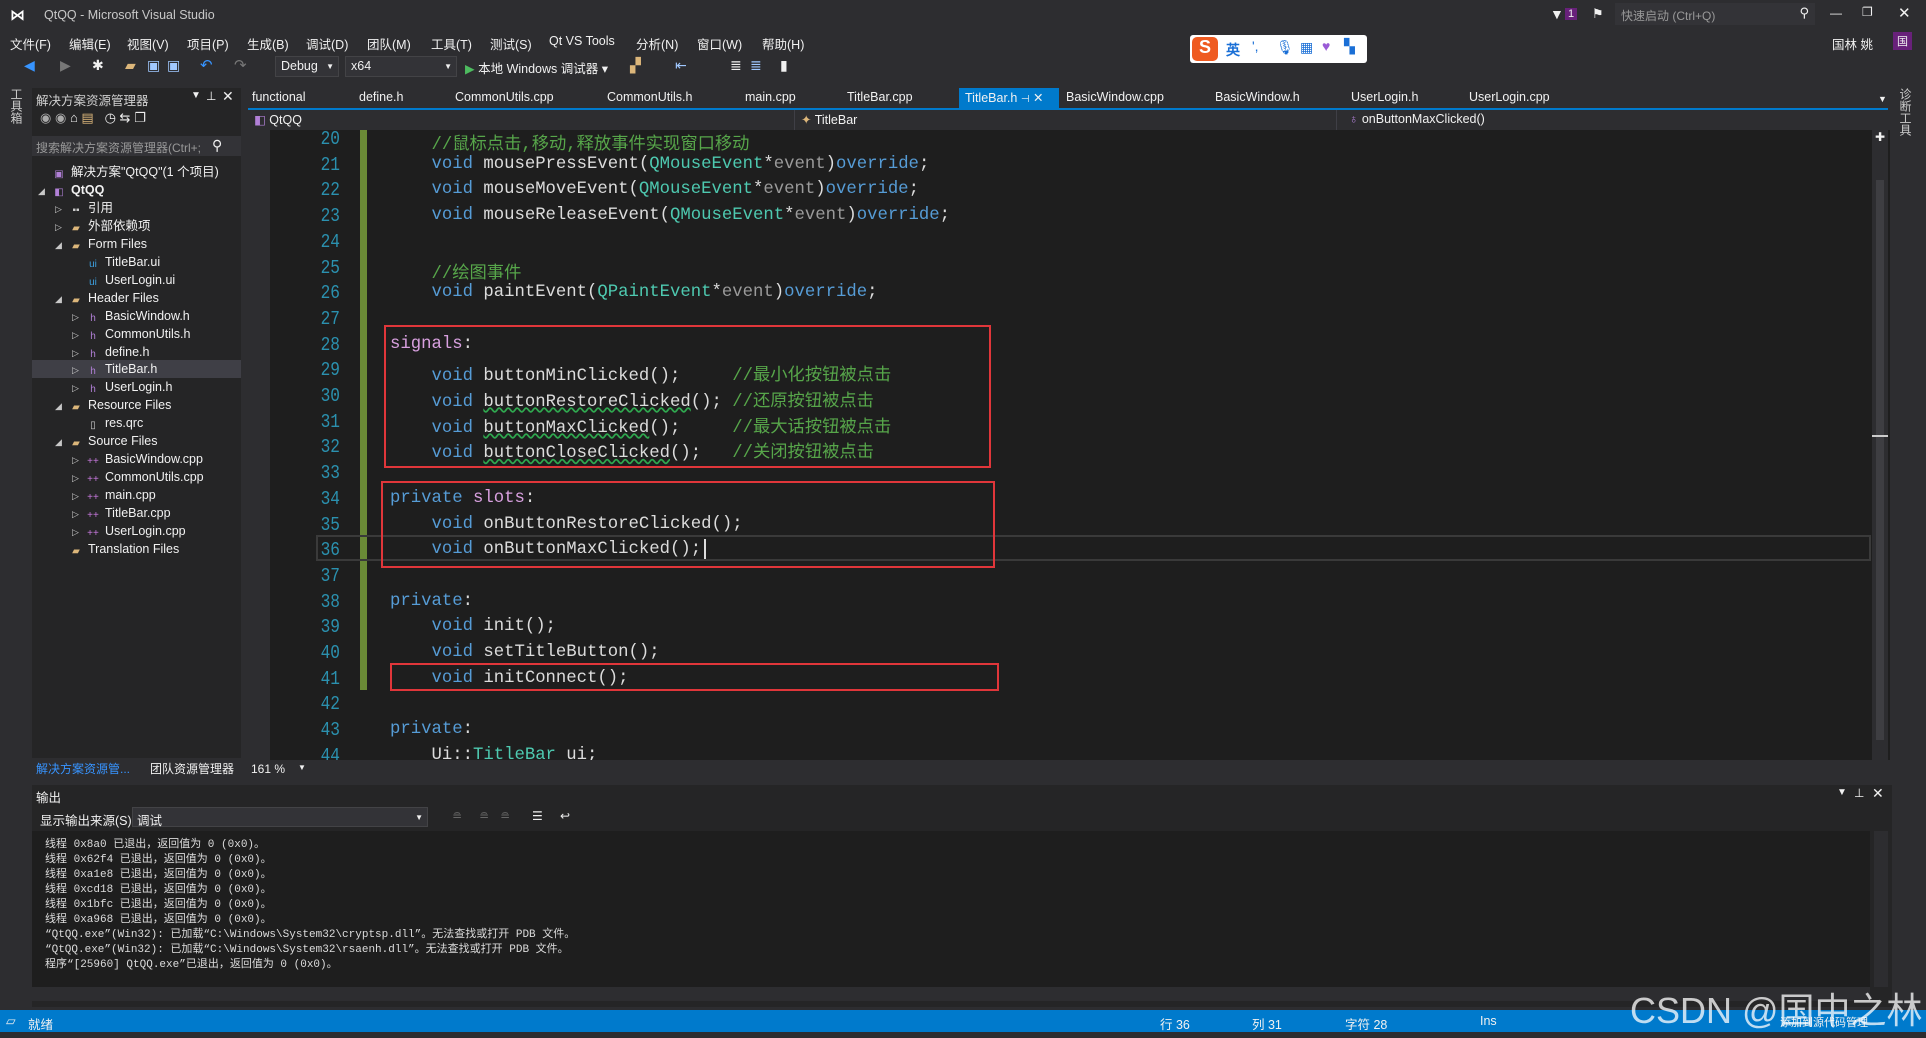 The height and width of the screenshot is (1038, 1926). I want to click on pin-icon: ⊣, so click(1025, 99).